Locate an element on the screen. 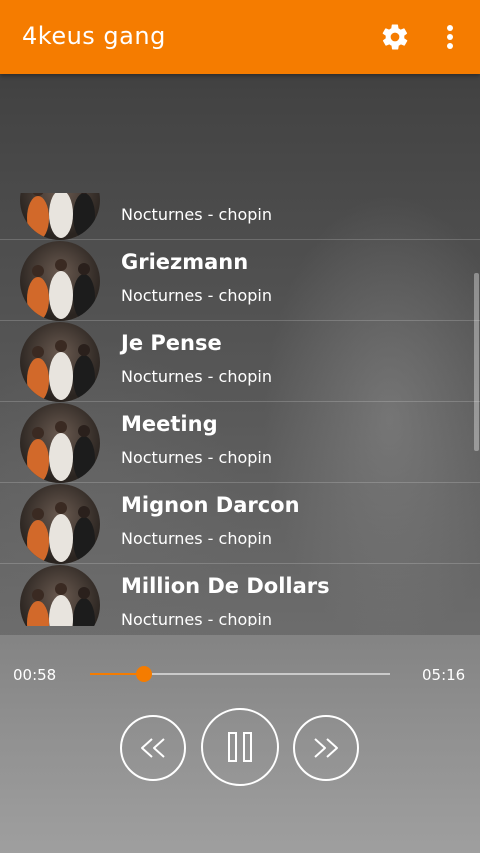 The height and width of the screenshot is (853, 480). gear-icon is located at coordinates (395, 37).